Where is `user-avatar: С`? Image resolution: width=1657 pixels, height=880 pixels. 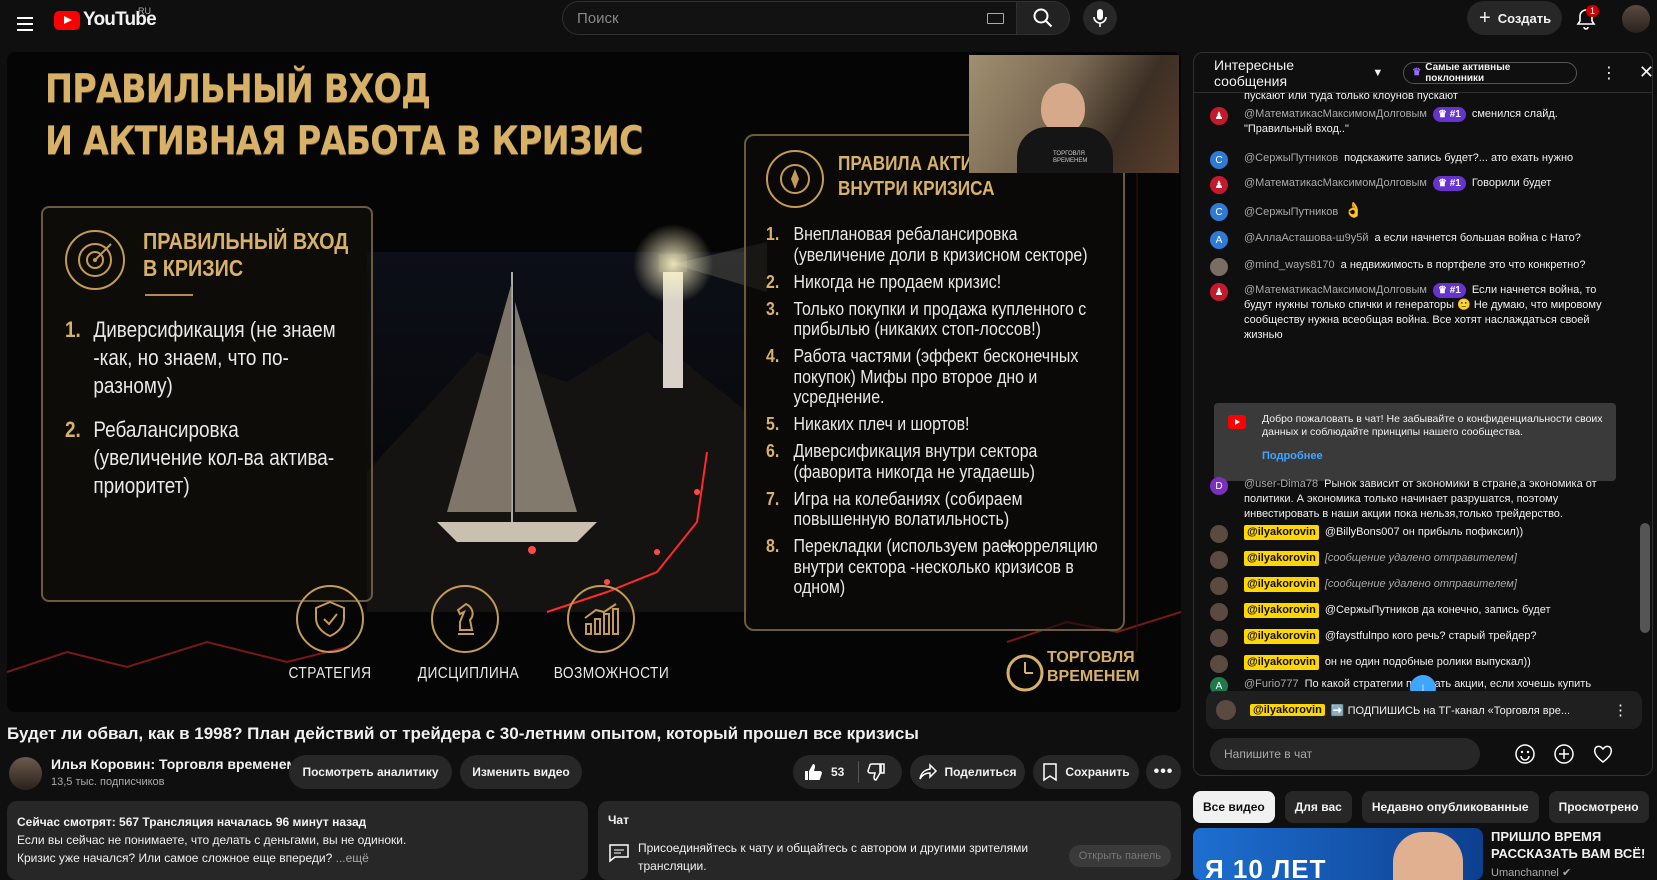
user-avatar: С is located at coordinates (1219, 160).